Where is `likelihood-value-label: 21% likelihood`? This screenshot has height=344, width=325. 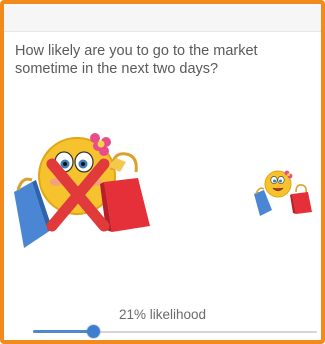
likelihood-value-label: 21% likelihood is located at coordinates (162, 314).